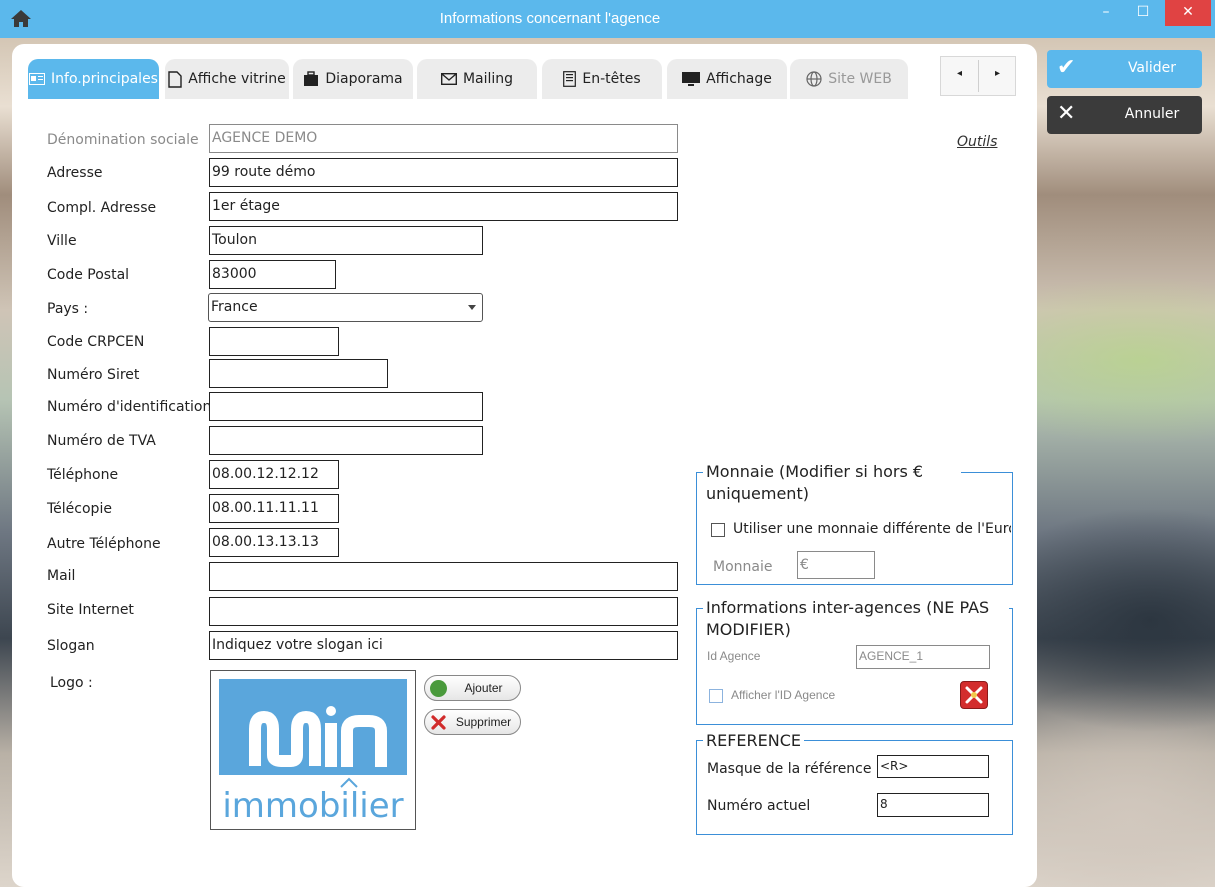 Image resolution: width=1215 pixels, height=887 pixels. What do you see at coordinates (1152, 114) in the screenshot?
I see `annuler-label: Annuler` at bounding box center [1152, 114].